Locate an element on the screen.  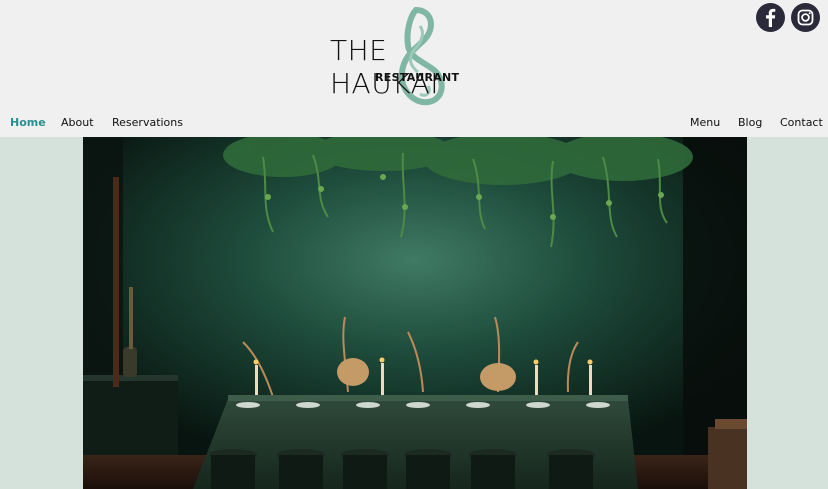
nav-home: Home is located at coordinates (28, 122).